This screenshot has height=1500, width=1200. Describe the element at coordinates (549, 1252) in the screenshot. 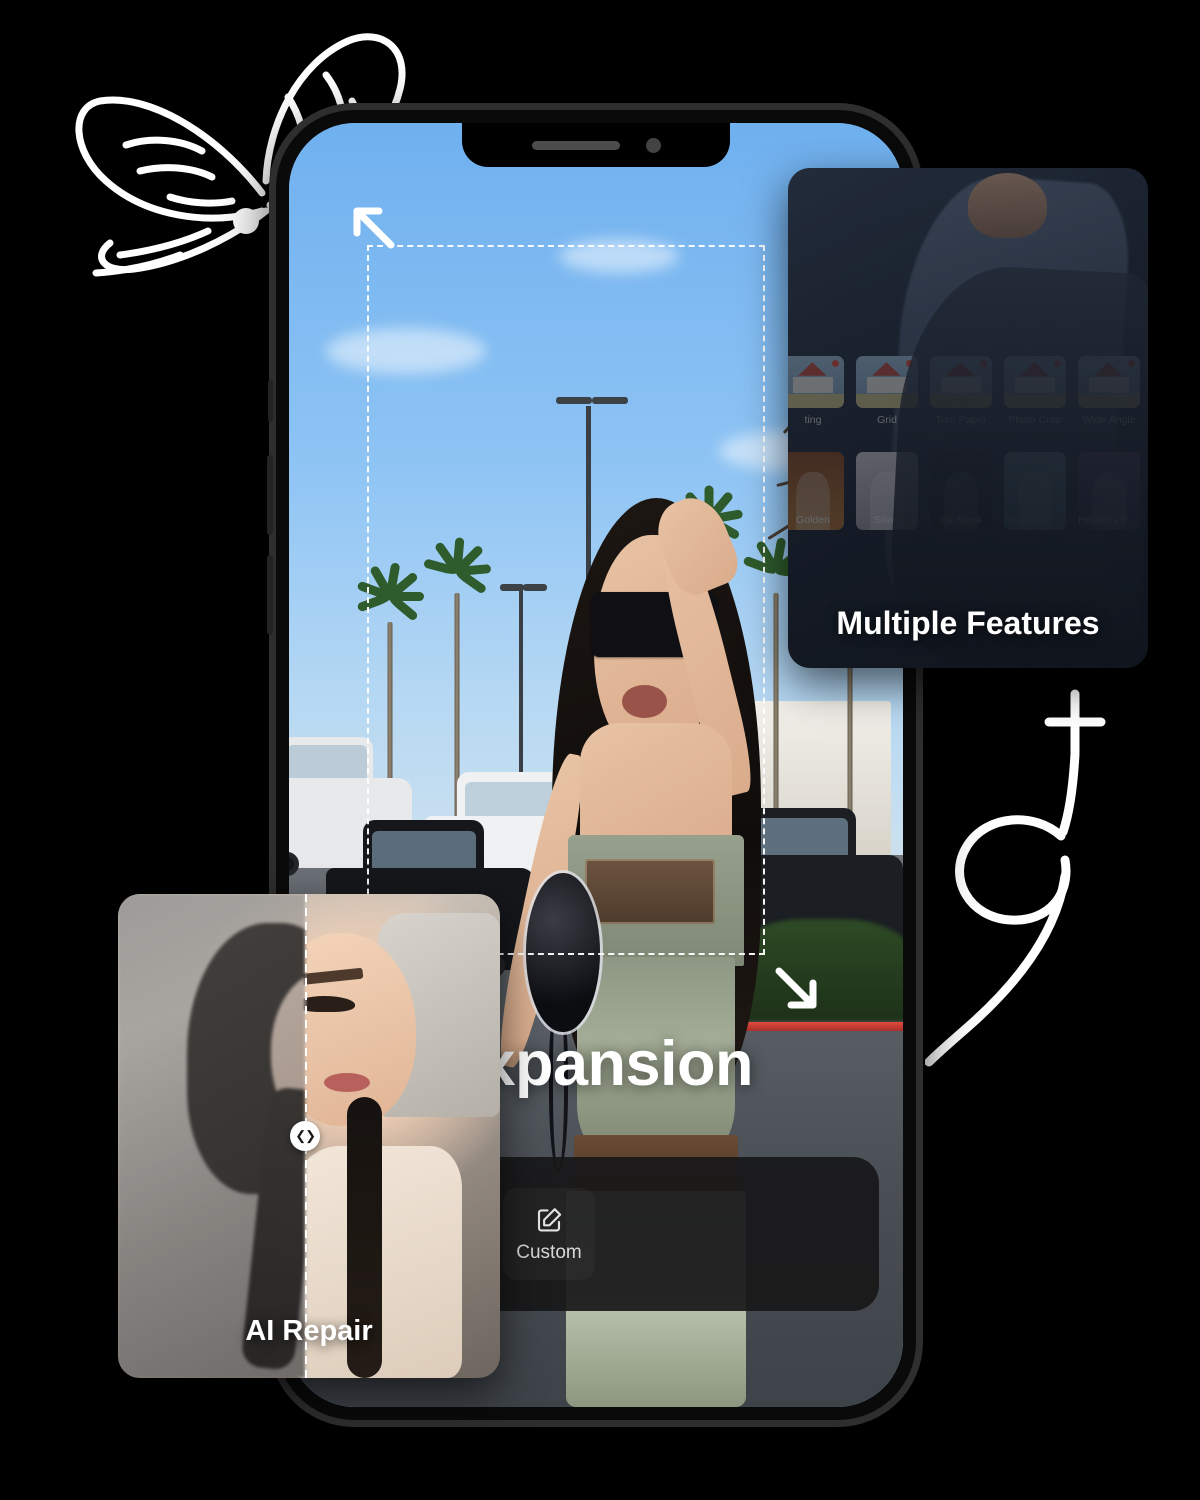

I see `custom-label: Custom` at that location.